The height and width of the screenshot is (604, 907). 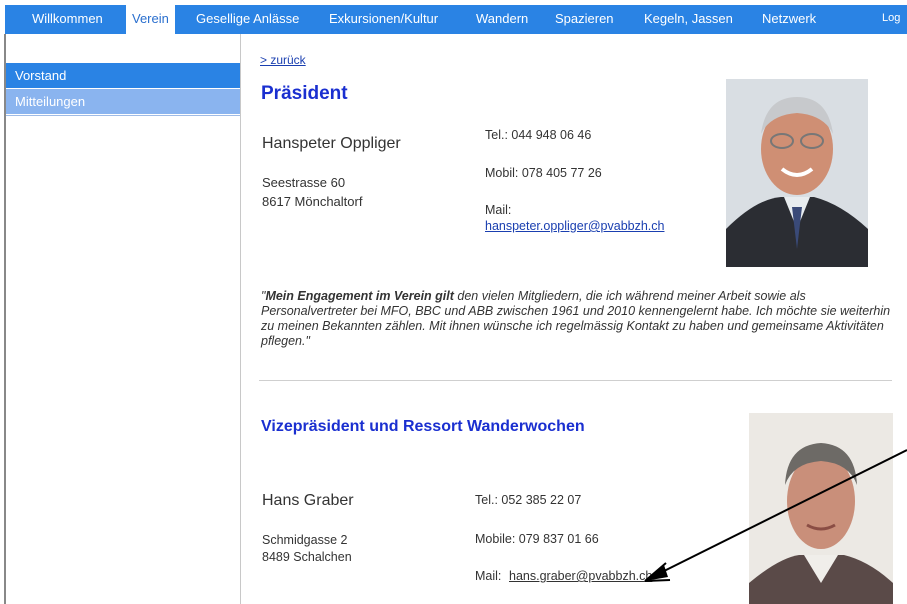 I want to click on sidebar-divider, so click(x=123, y=115).